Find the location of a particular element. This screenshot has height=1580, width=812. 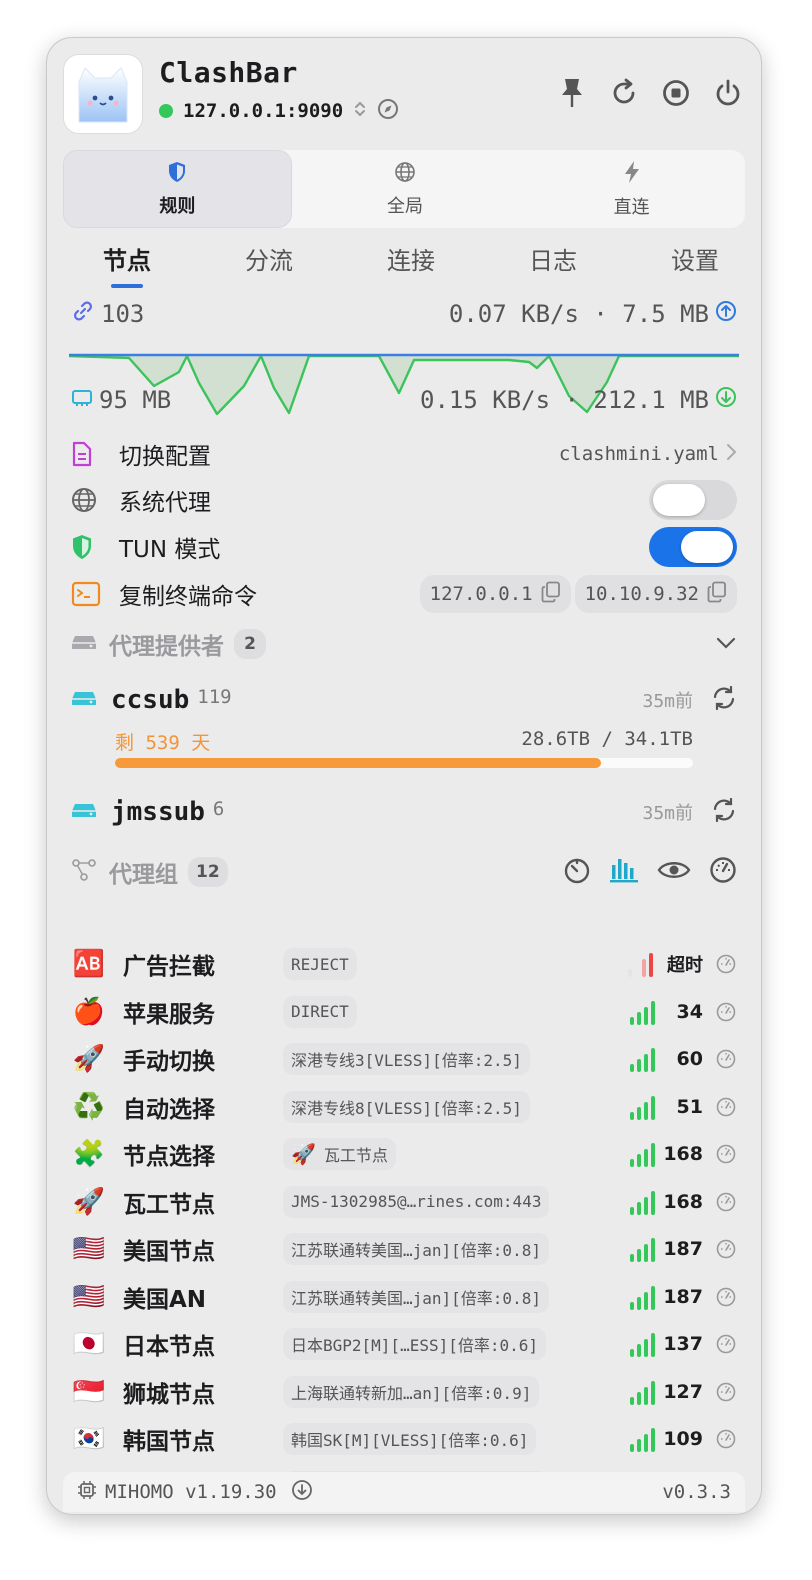

proxy-group-row: 🇺🇸 美国AN 江苏联通转美国…jan][倍率:0.8] 187 is located at coordinates (404, 1297).